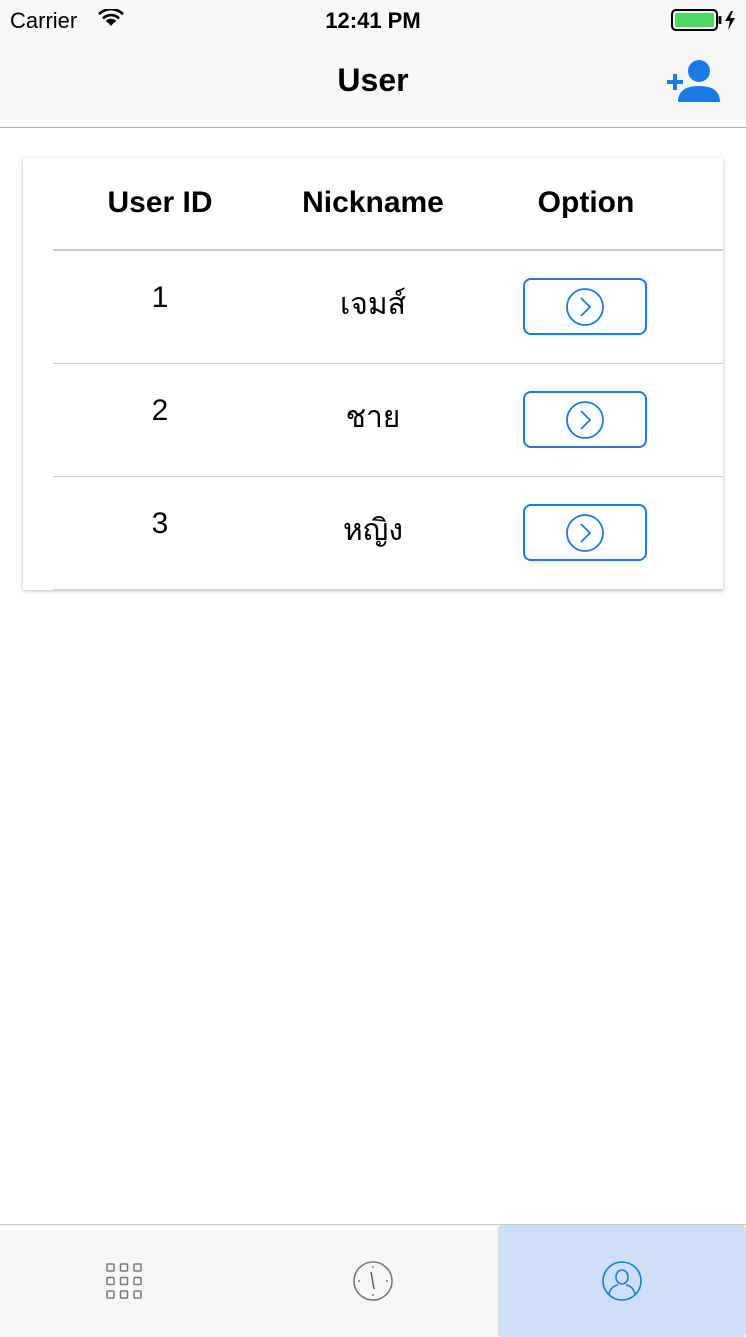  I want to click on table-row: 1 เจมส์, so click(373, 307).